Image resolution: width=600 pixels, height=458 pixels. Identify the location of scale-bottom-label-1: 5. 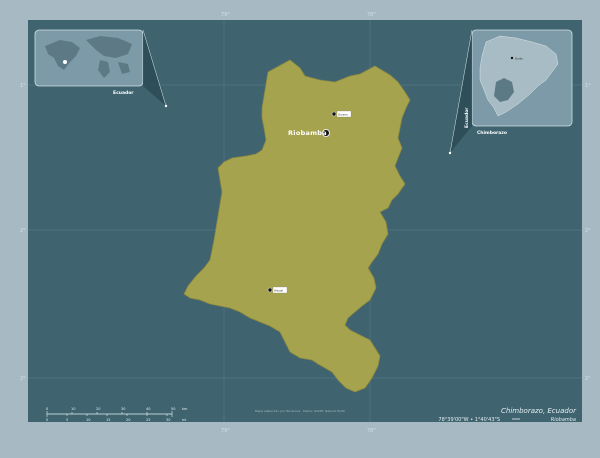
(67, 420).